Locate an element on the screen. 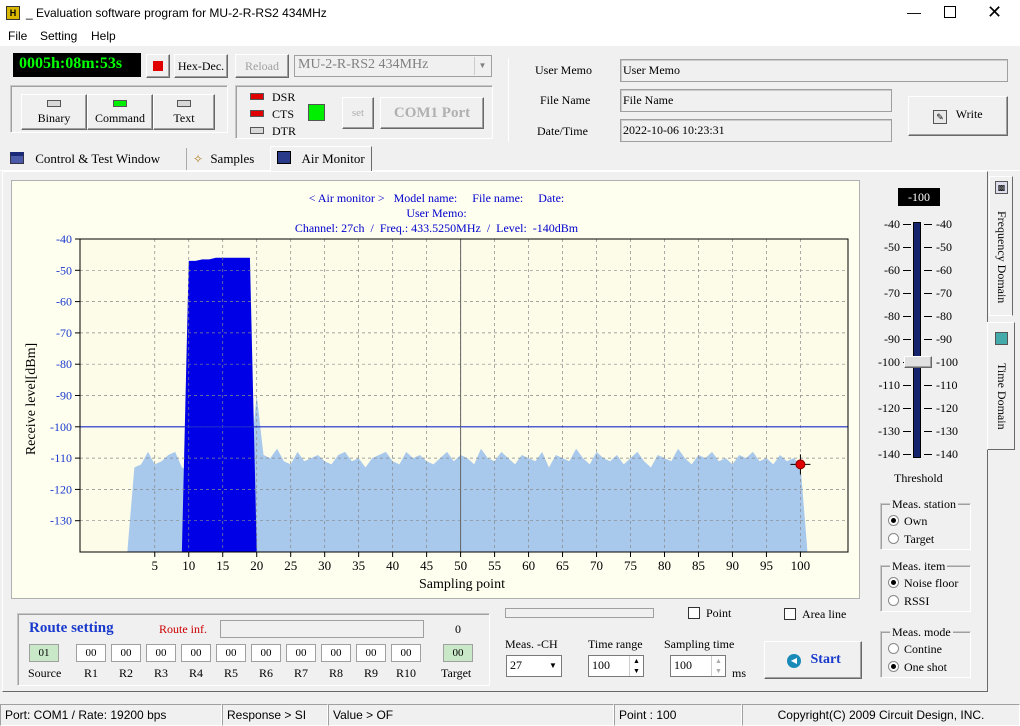  threshold-tick-left: -50 is located at coordinates (892, 247).